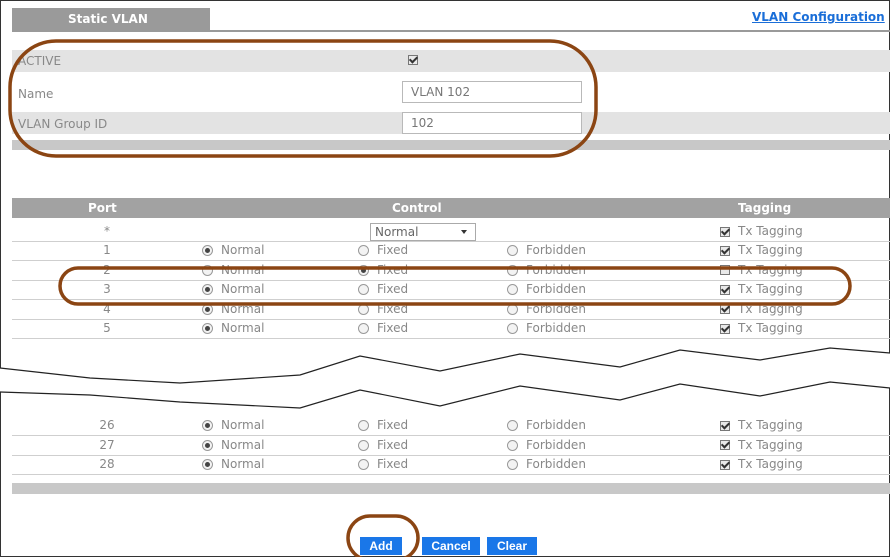  I want to click on col-control-header: Control, so click(417, 208).